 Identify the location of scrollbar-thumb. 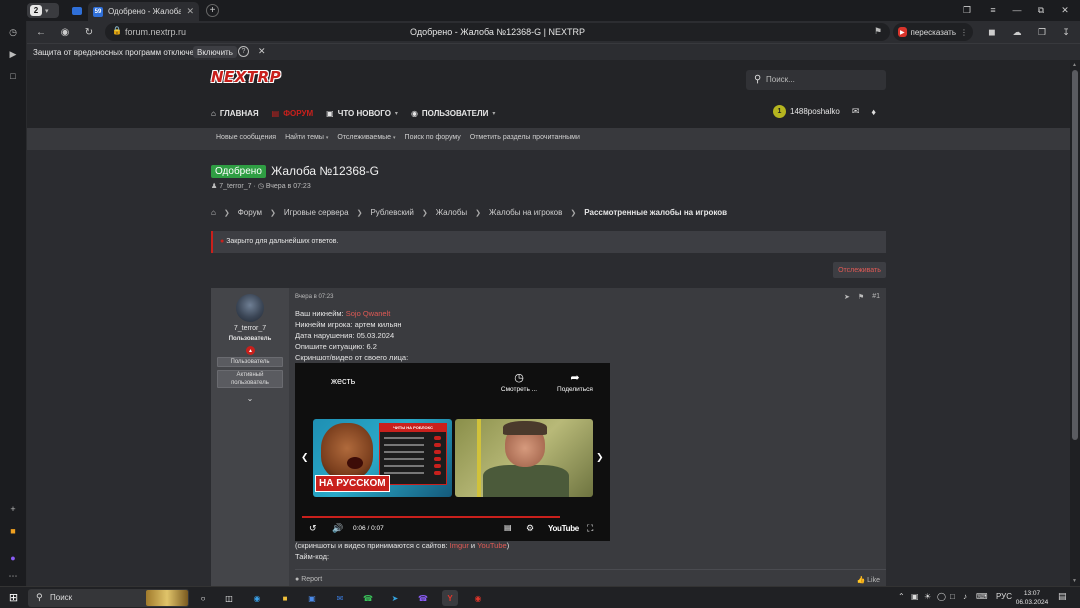
(1075, 255).